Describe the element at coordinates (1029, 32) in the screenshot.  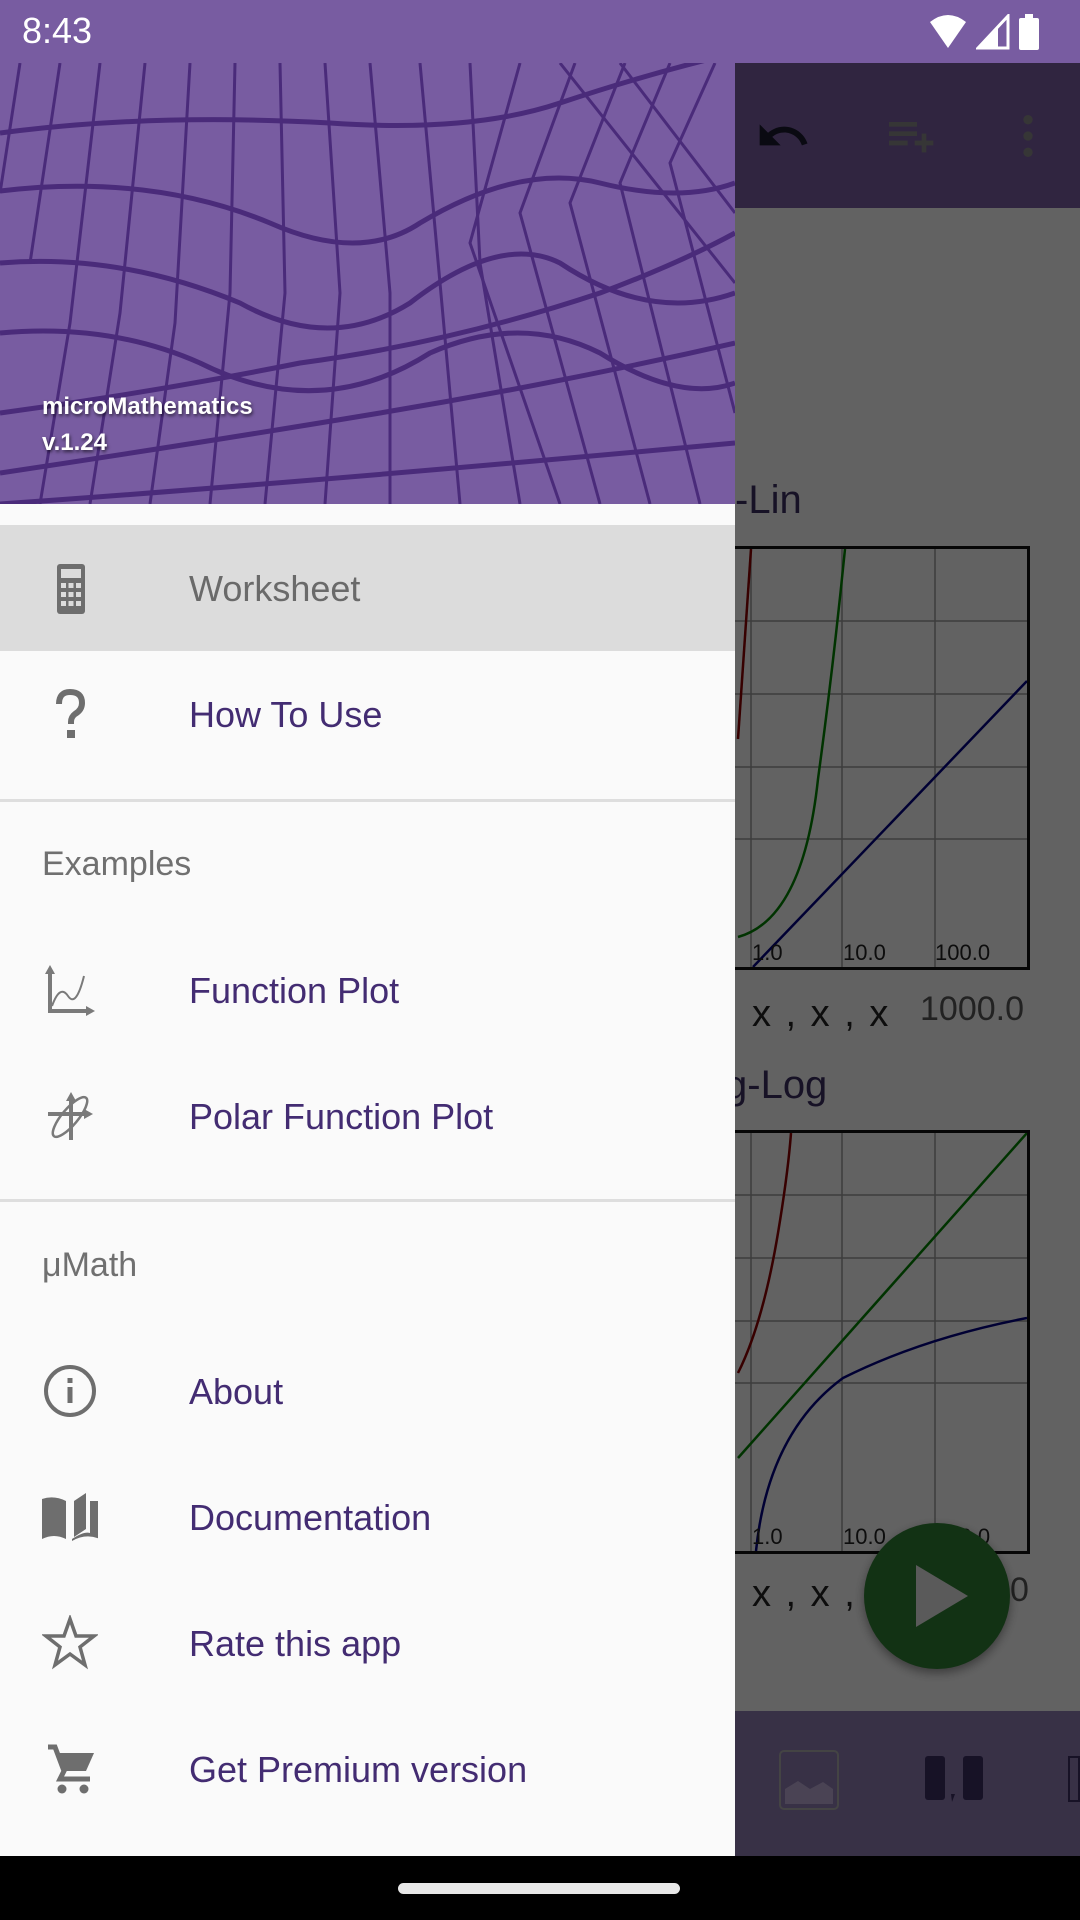
I see `battery-icon` at that location.